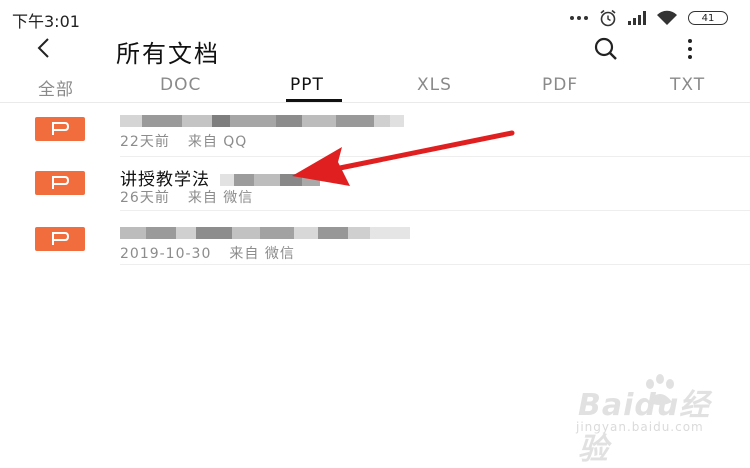  Describe the element at coordinates (649, 18) in the screenshot. I see `status-icons: 41` at that location.